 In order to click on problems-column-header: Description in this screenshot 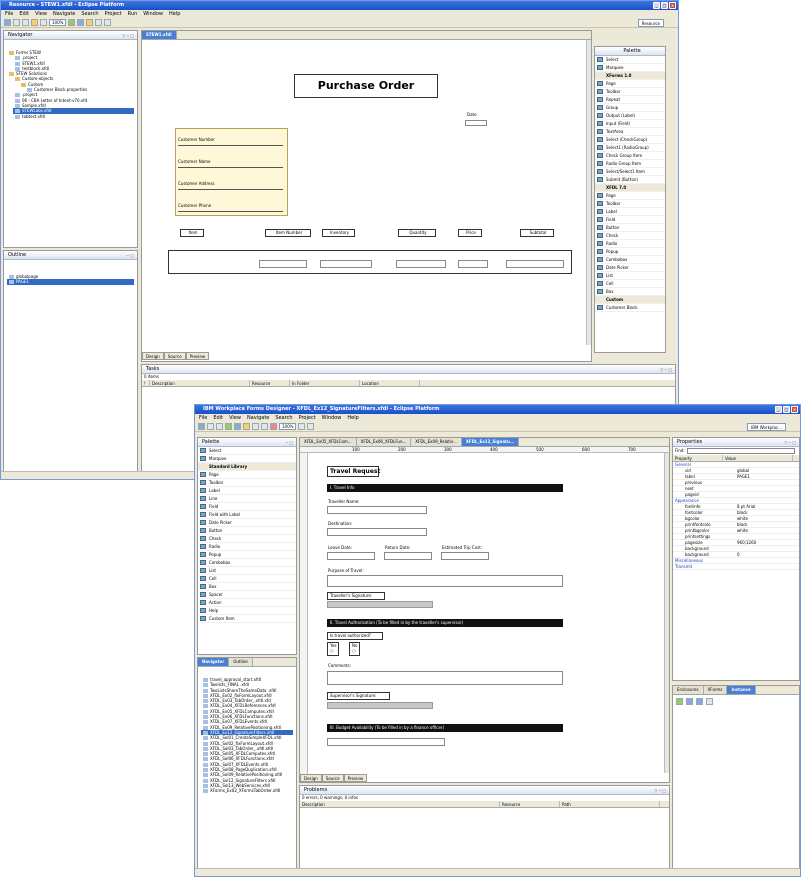, I will do `click(400, 804)`.